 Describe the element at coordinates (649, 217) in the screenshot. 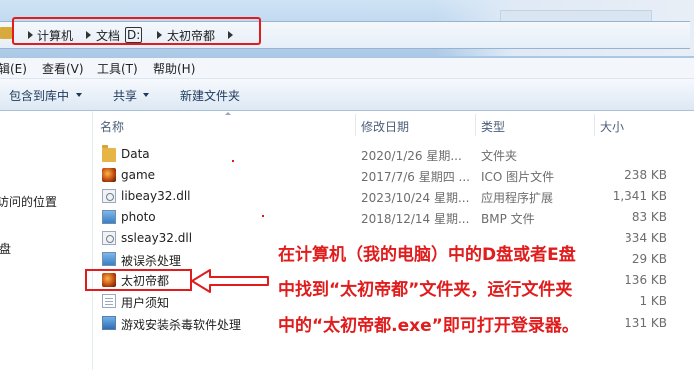

I see `file-size: 83 KB` at that location.